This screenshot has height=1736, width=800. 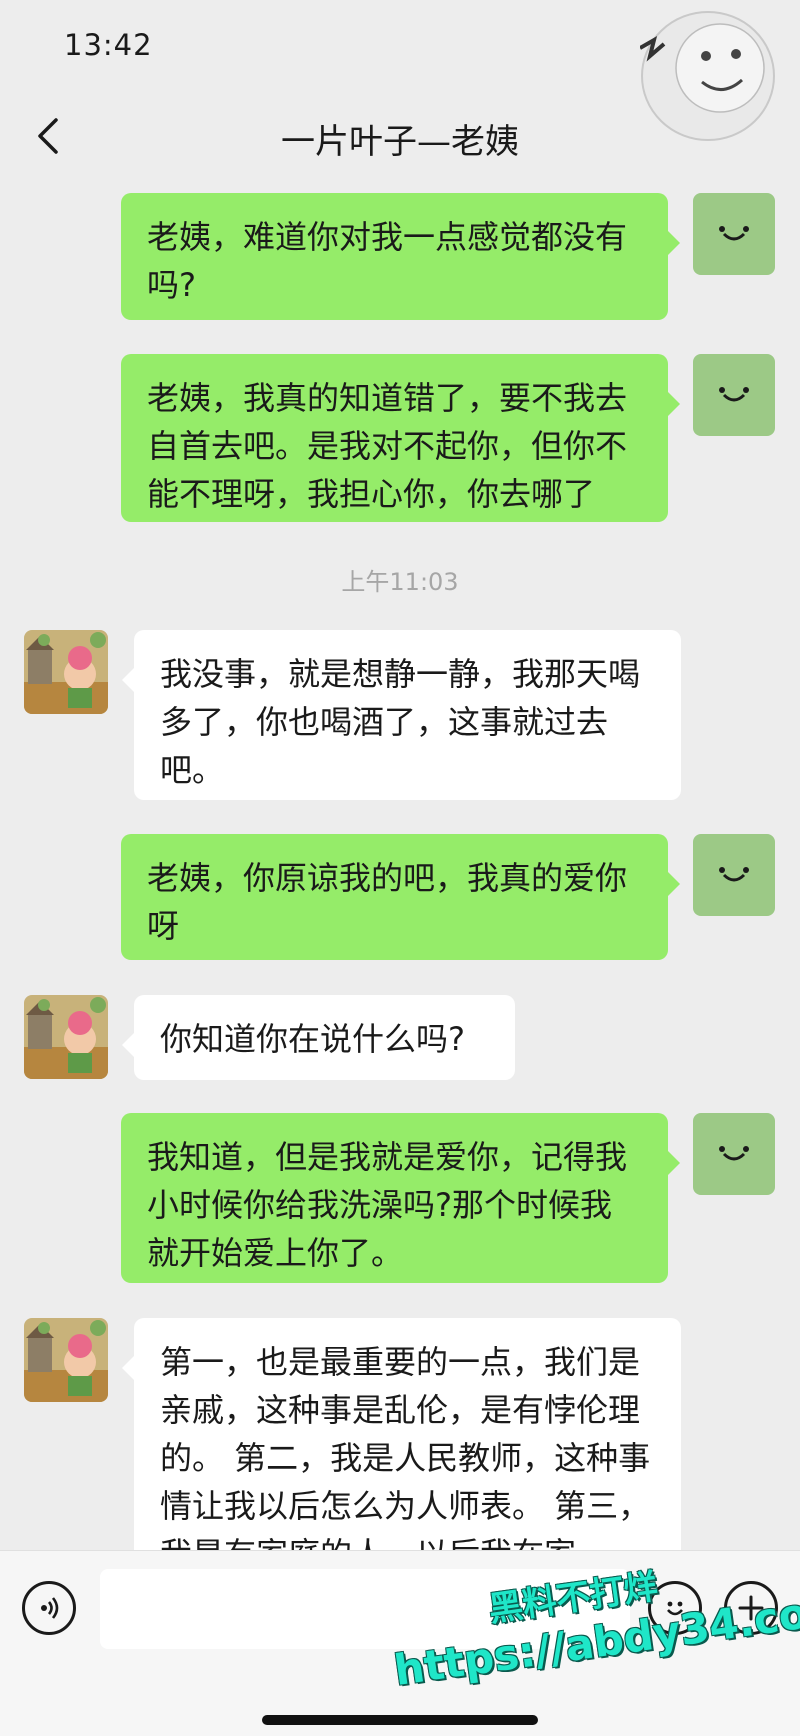 I want to click on home-indicator, so click(x=400, y=1720).